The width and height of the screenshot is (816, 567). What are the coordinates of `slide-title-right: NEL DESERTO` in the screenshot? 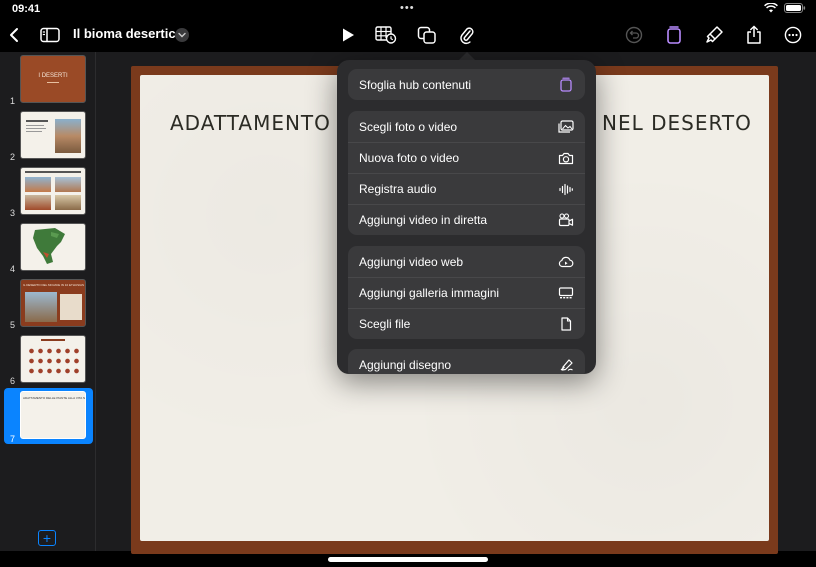 It's located at (677, 123).